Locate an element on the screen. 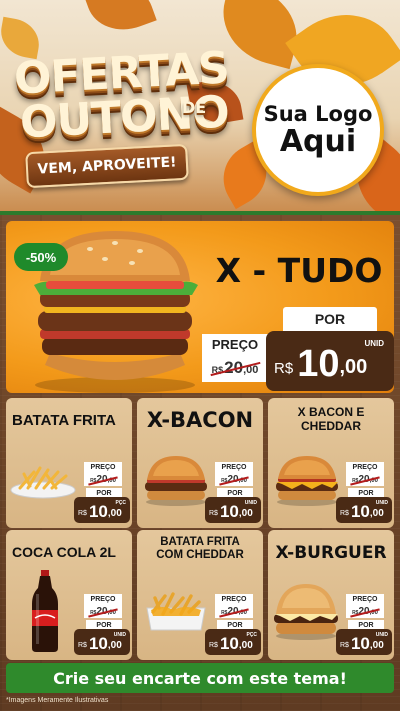 This screenshot has height=711, width=400. cheddar-fries-image is located at coordinates (176, 611).